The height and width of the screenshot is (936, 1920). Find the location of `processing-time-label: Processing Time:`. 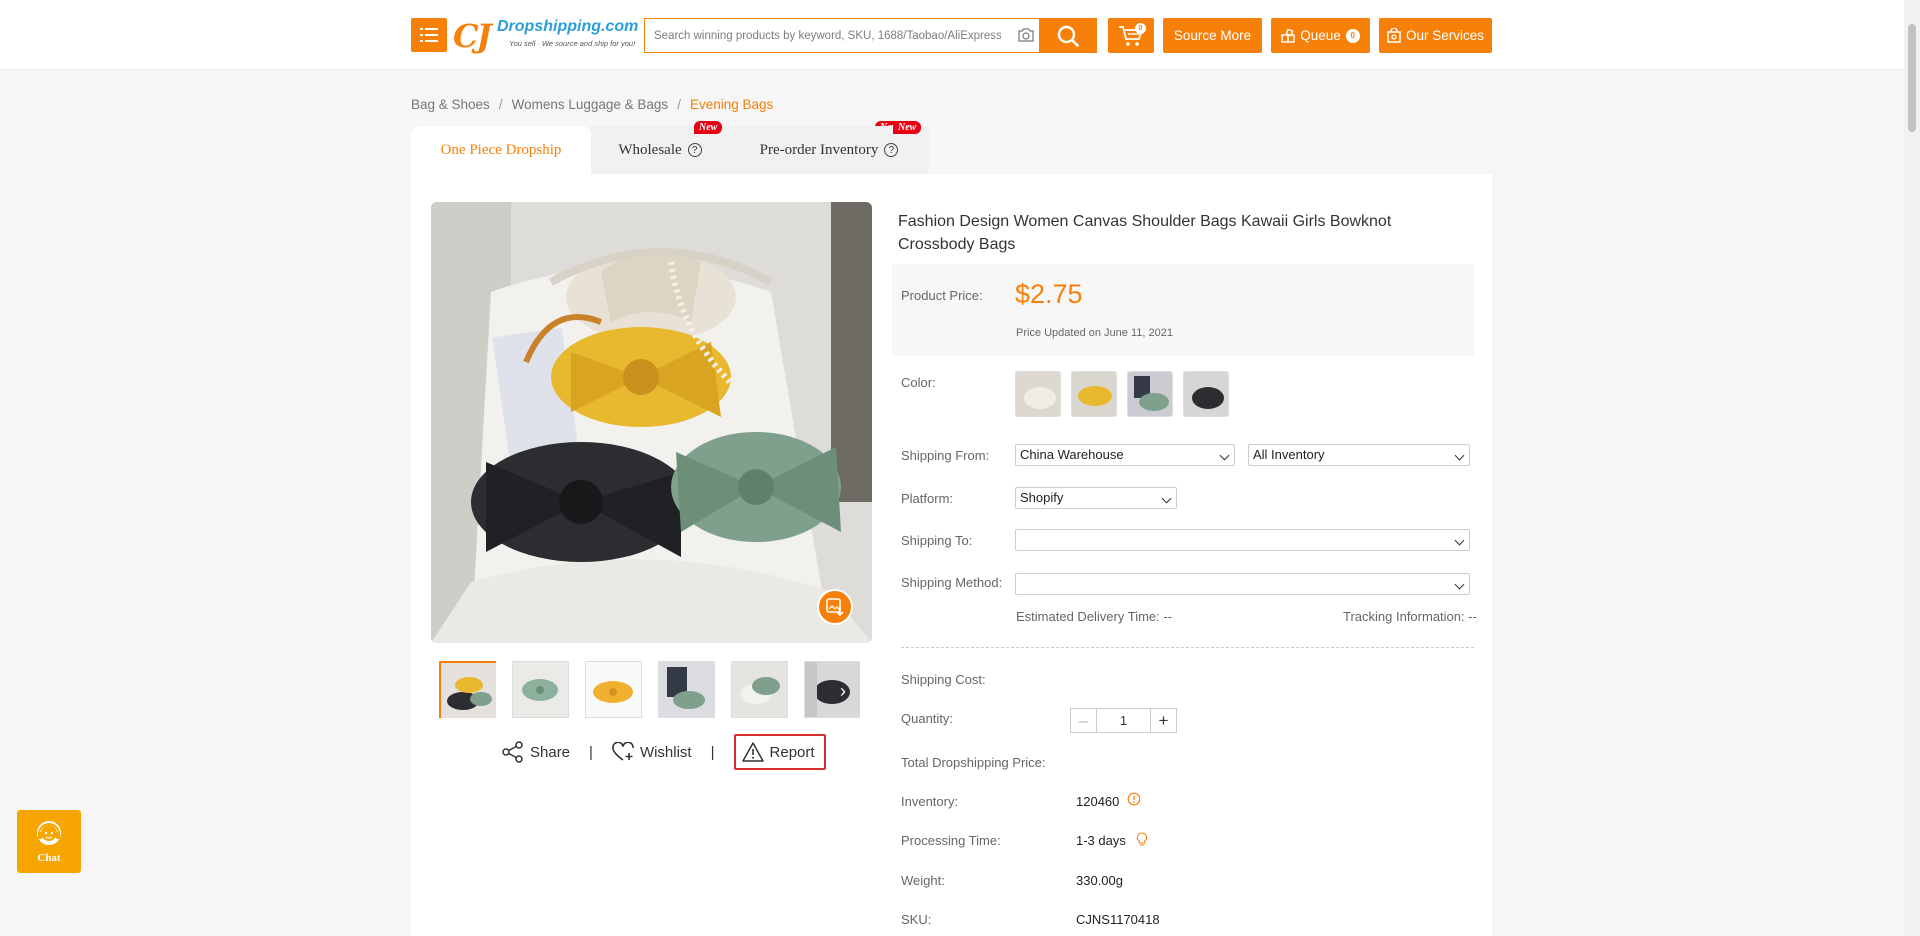

processing-time-label: Processing Time: is located at coordinates (951, 840).